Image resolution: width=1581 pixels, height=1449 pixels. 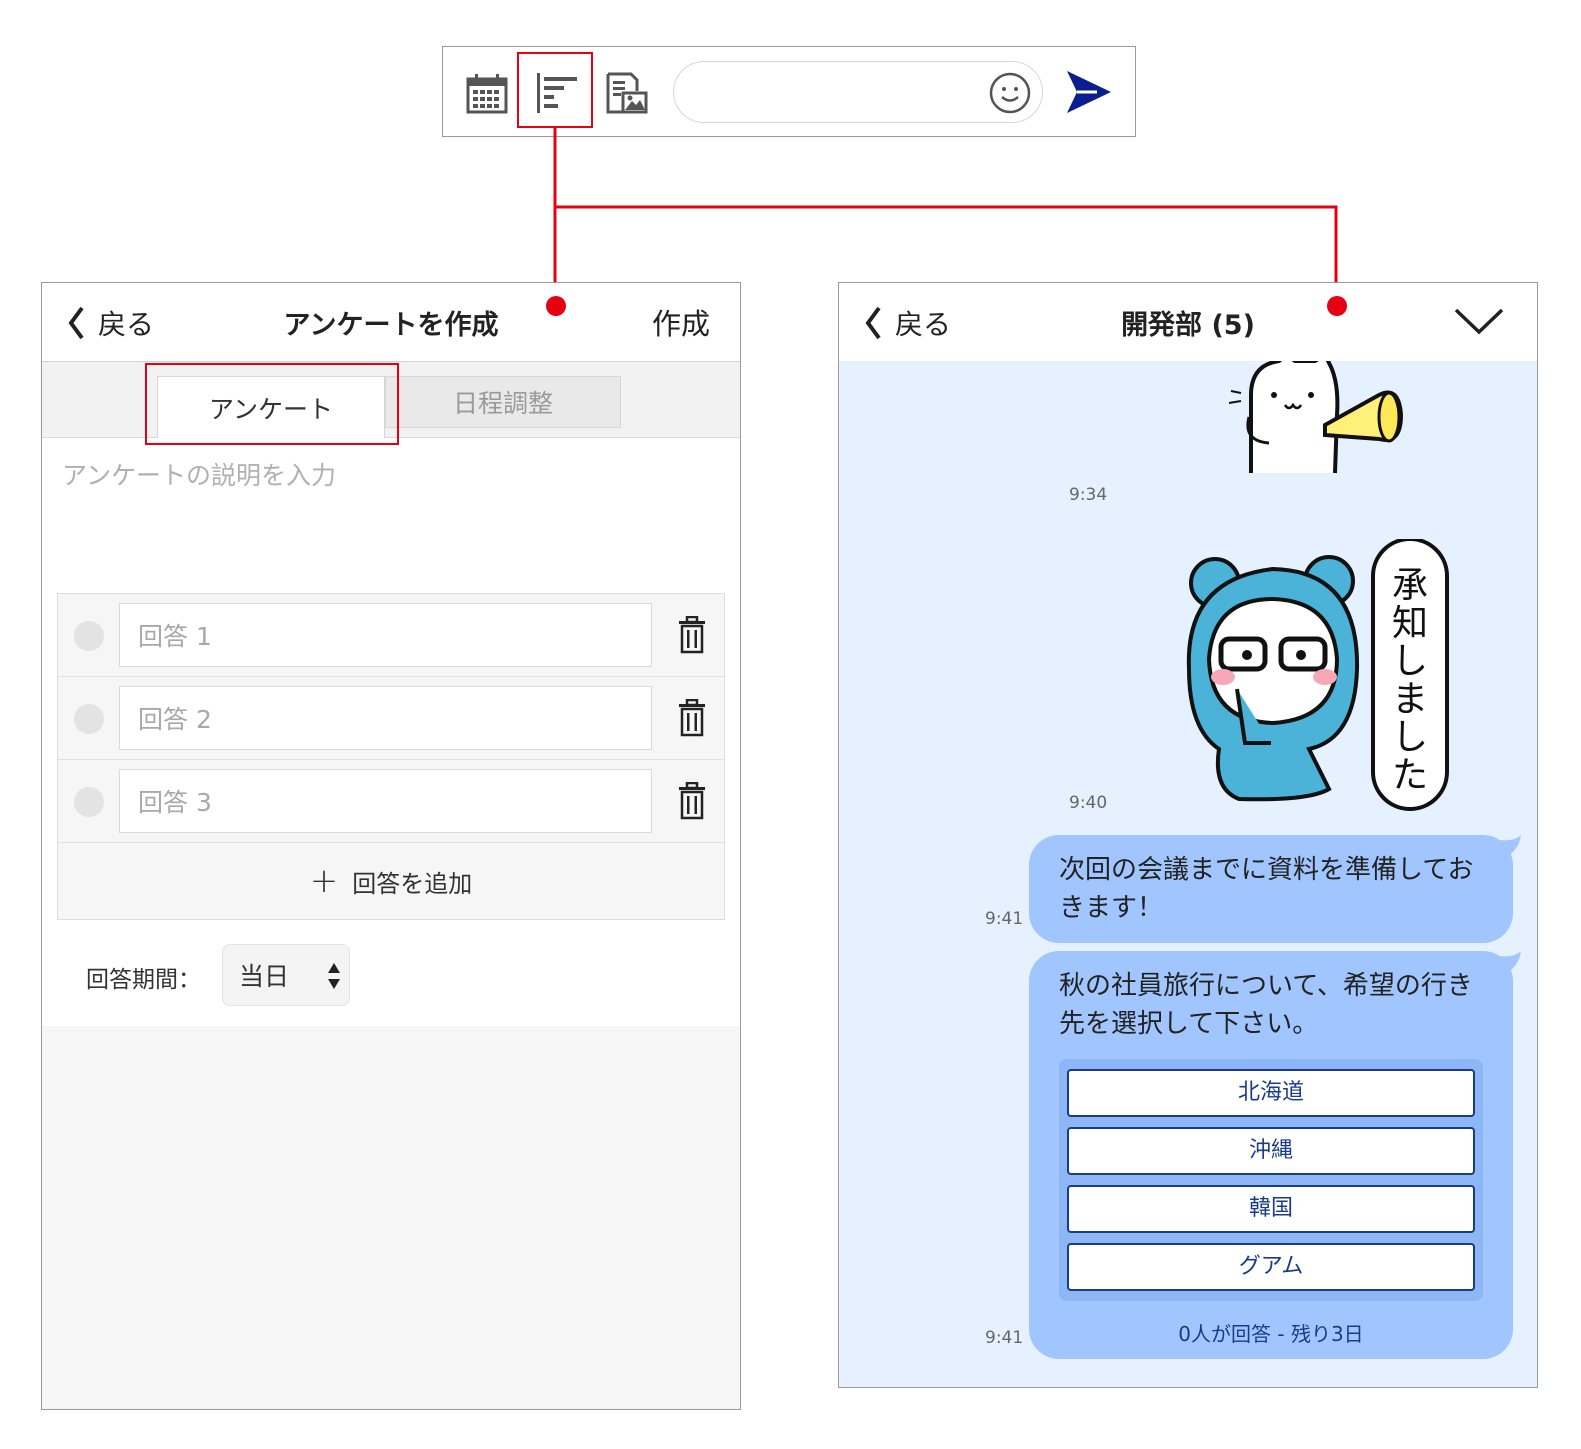 What do you see at coordinates (271, 407) in the screenshot?
I see `tab-poll: アンケート` at bounding box center [271, 407].